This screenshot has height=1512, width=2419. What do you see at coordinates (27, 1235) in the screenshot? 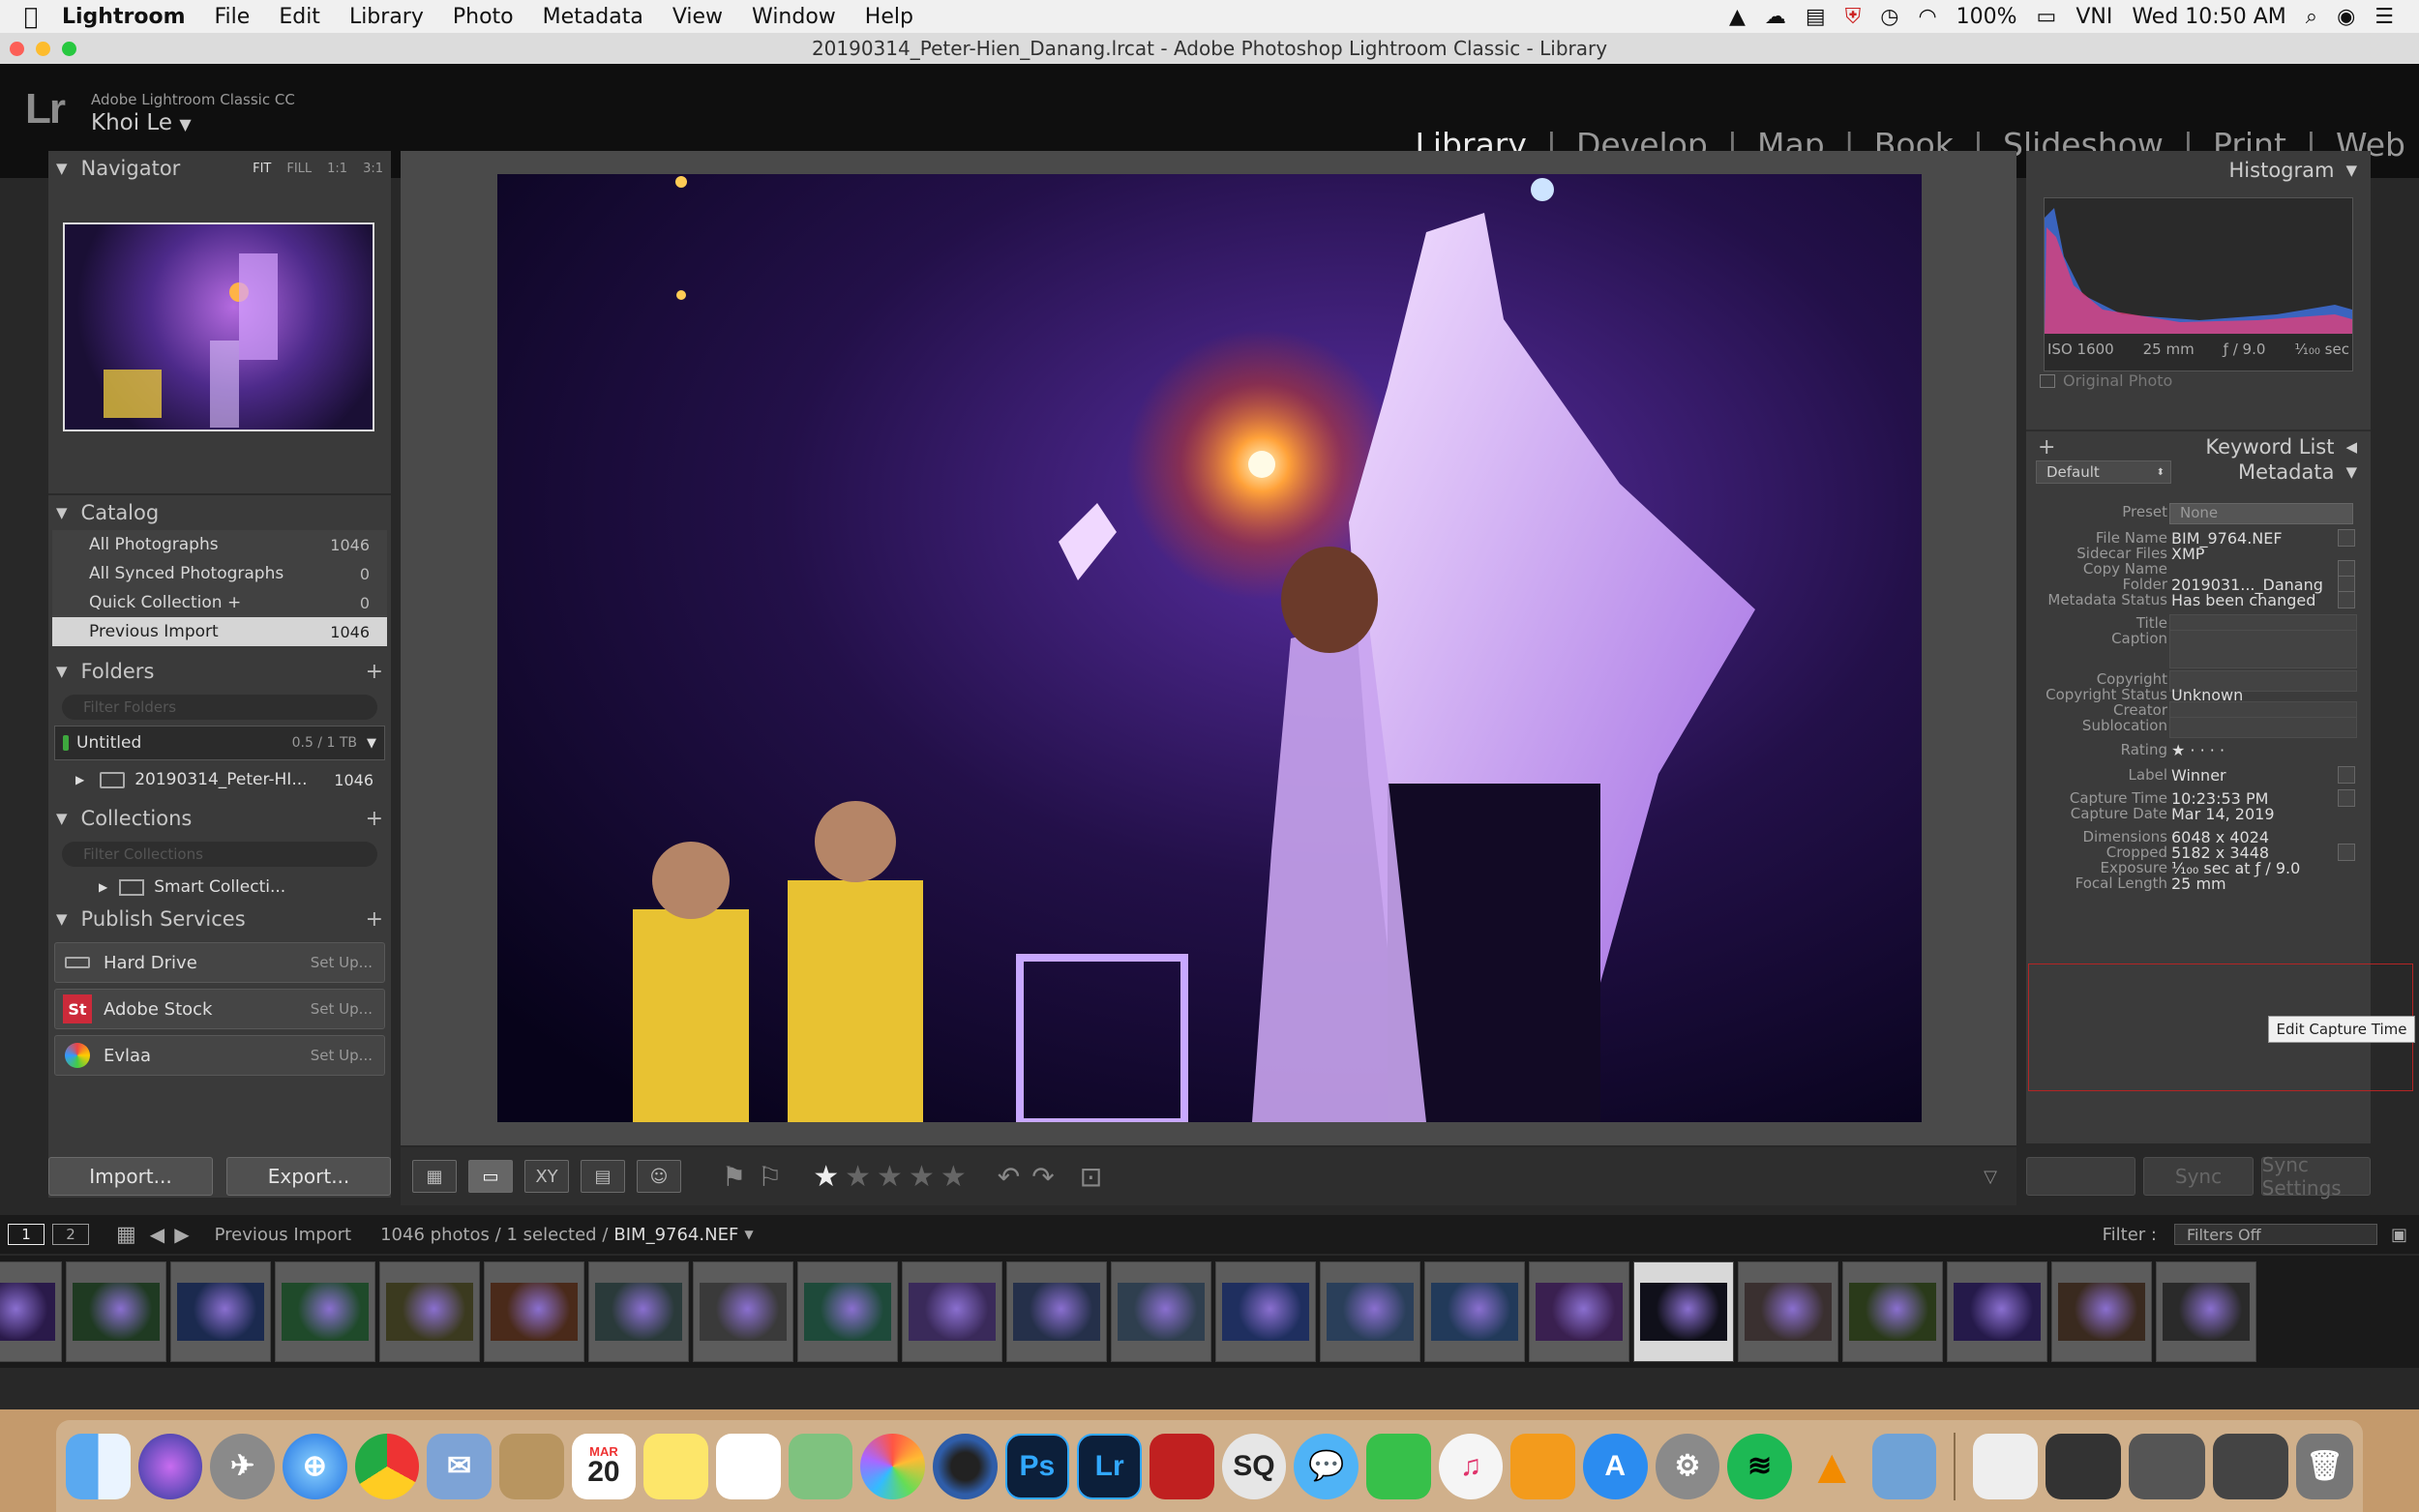
I see `primary-window-button: 1` at bounding box center [27, 1235].